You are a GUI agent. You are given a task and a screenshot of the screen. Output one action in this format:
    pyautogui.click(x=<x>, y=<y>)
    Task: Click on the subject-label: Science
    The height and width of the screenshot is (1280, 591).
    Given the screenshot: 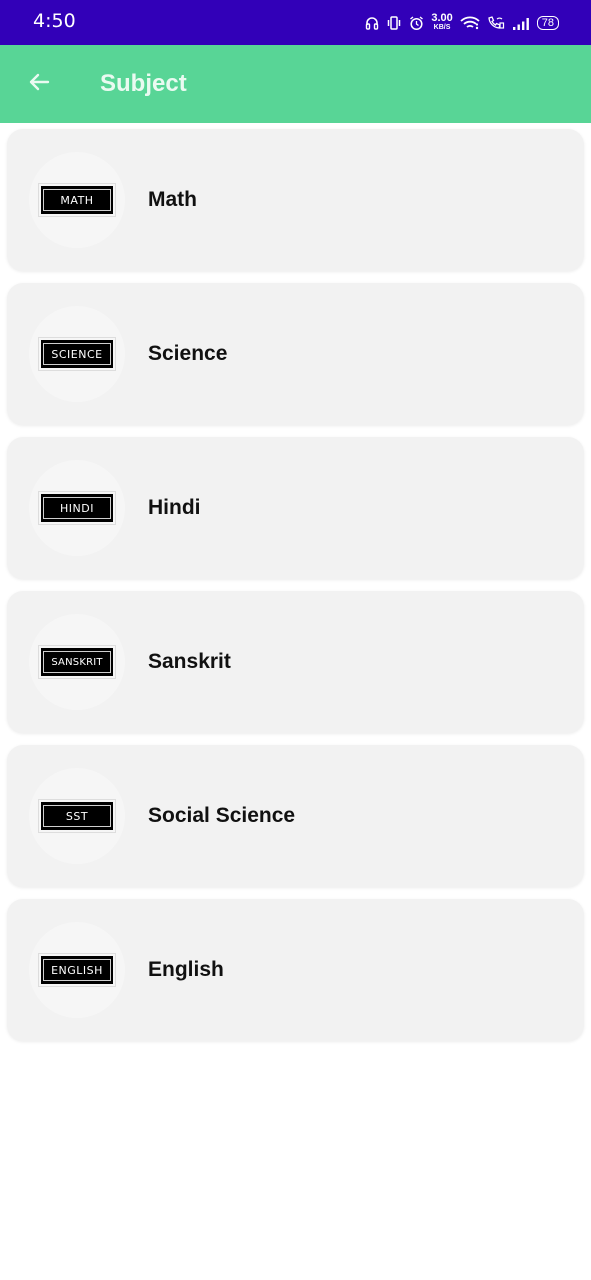 What is the action you would take?
    pyautogui.click(x=188, y=353)
    